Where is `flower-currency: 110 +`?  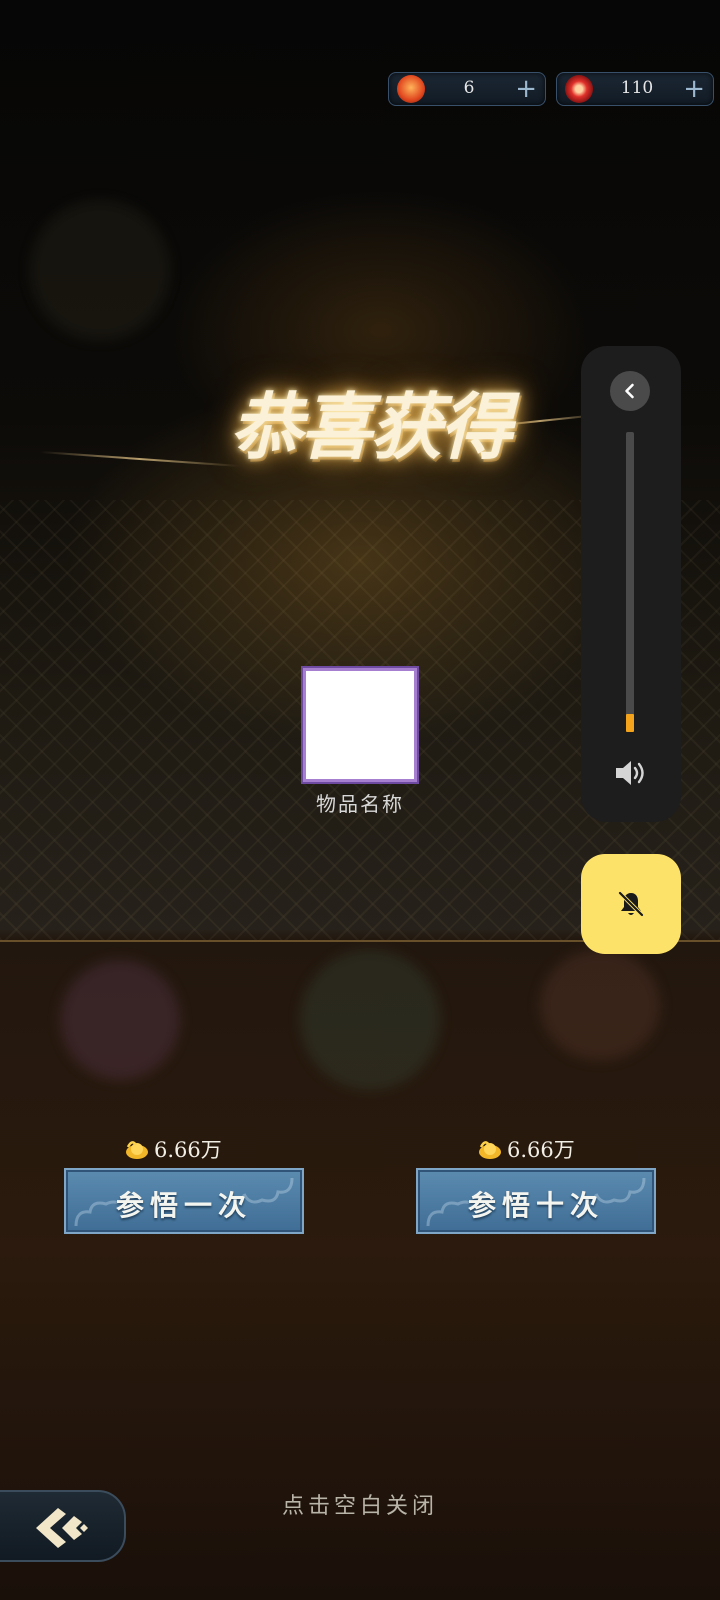 flower-currency: 110 + is located at coordinates (635, 89).